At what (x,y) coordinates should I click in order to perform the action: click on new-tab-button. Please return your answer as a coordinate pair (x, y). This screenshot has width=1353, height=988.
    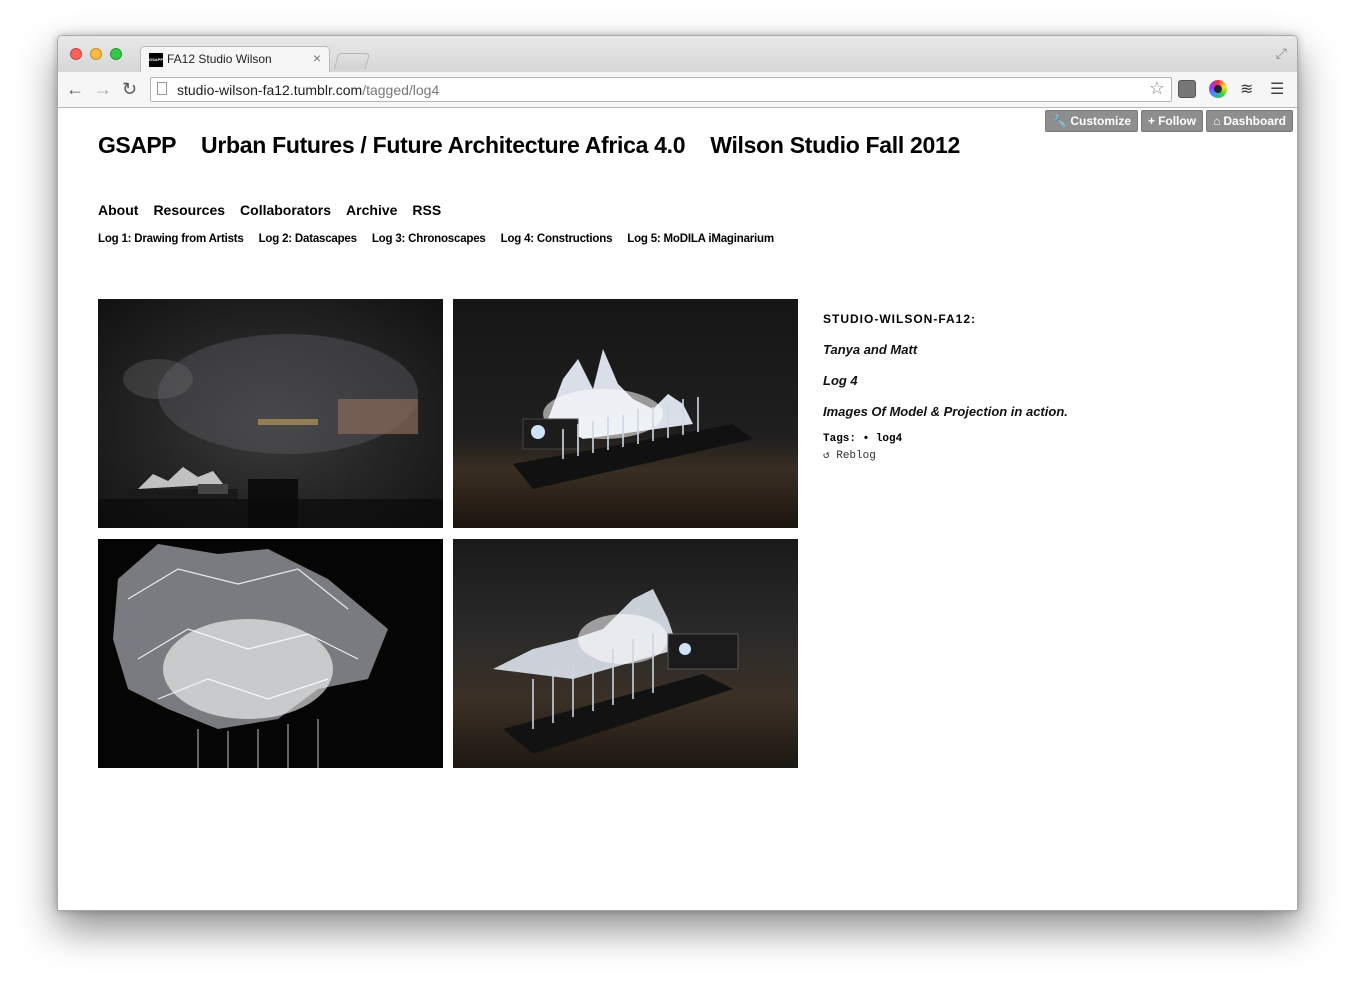
    Looking at the image, I should click on (352, 61).